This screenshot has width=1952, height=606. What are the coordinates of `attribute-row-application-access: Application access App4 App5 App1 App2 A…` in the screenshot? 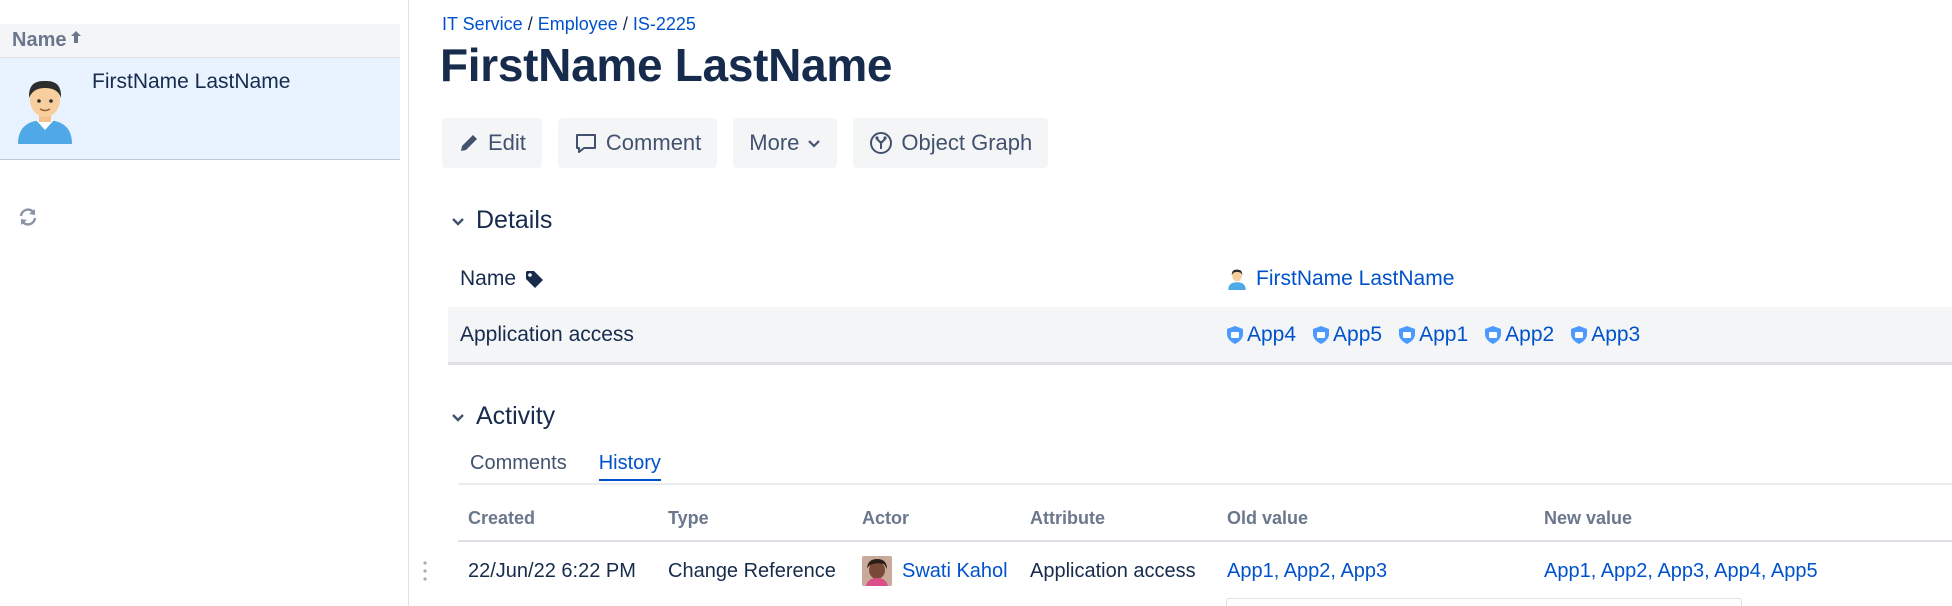 It's located at (1200, 336).